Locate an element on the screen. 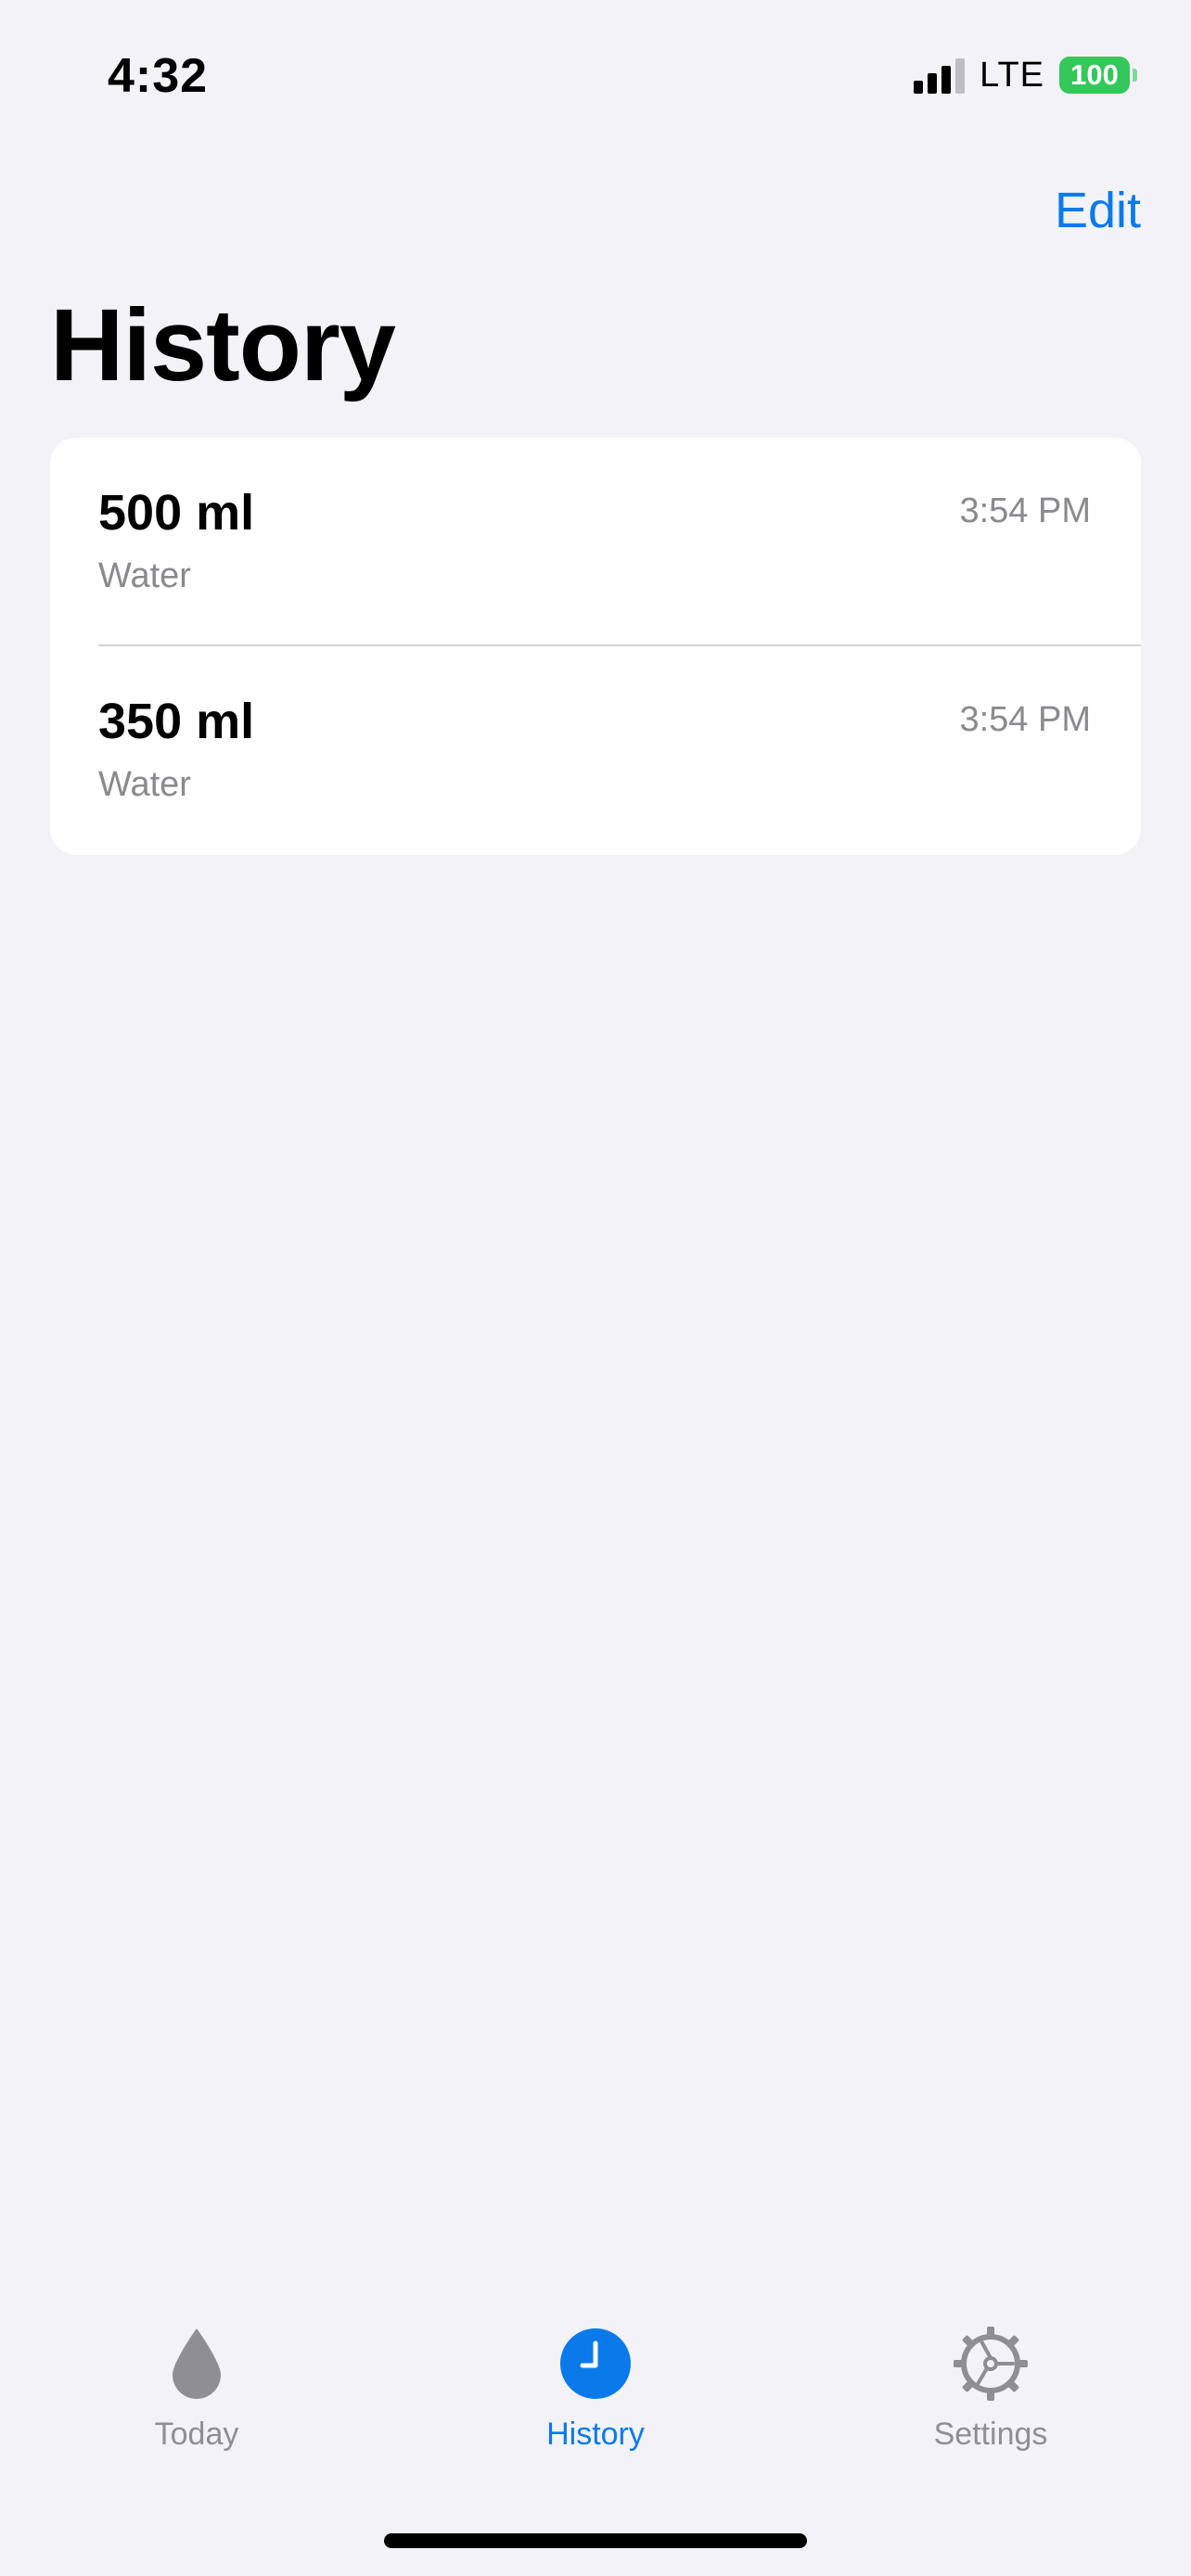 The image size is (1191, 2576). tab-bar: Today History Settings is located at coordinates (595, 2414).